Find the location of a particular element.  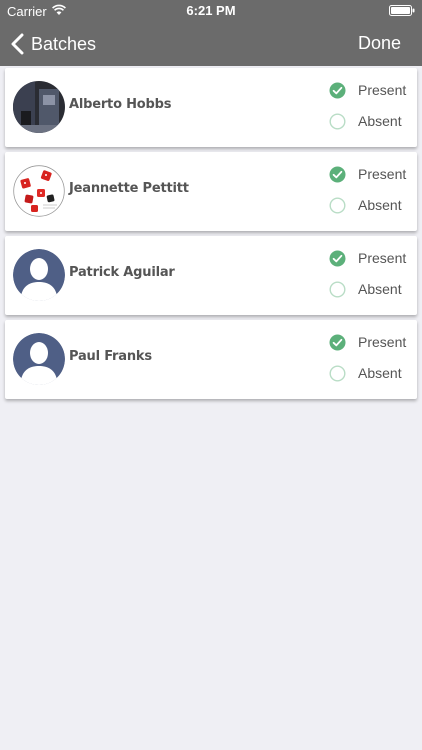

status-bar: Carrier 6:21 PM is located at coordinates (211, 11).